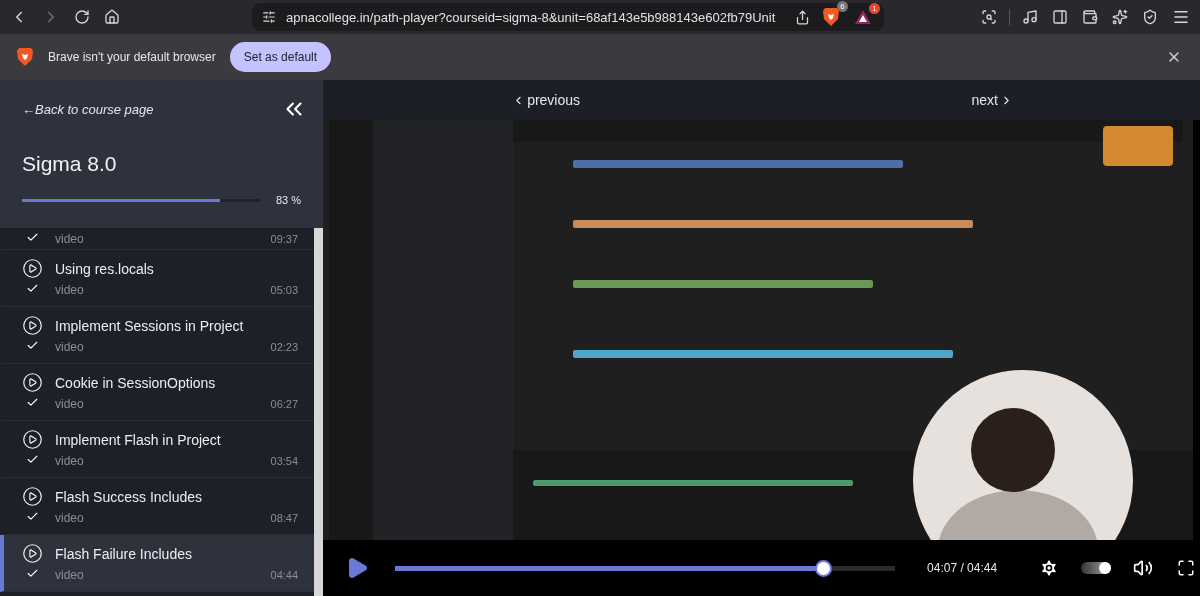 This screenshot has width=1200, height=596. Describe the element at coordinates (284, 404) in the screenshot. I see `lesson-duration: 06:27` at that location.